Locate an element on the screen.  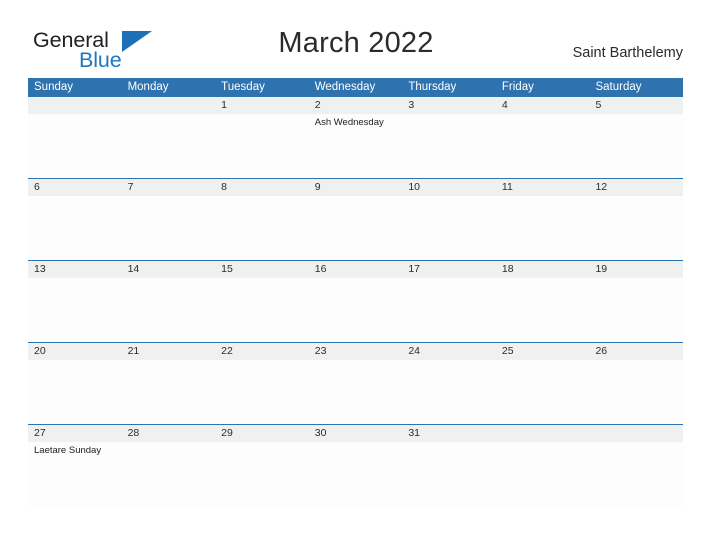
day-header-tuesday: Tuesday is located at coordinates (243, 87).